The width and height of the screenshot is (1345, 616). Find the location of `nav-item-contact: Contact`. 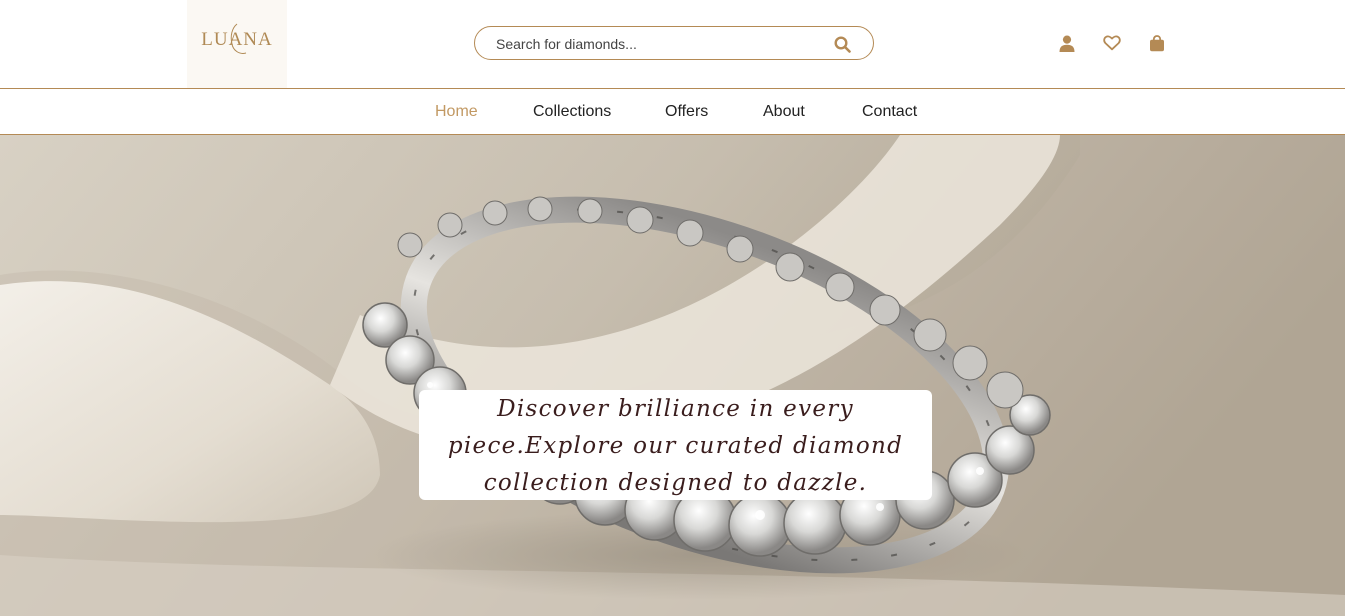

nav-item-contact: Contact is located at coordinates (889, 112).